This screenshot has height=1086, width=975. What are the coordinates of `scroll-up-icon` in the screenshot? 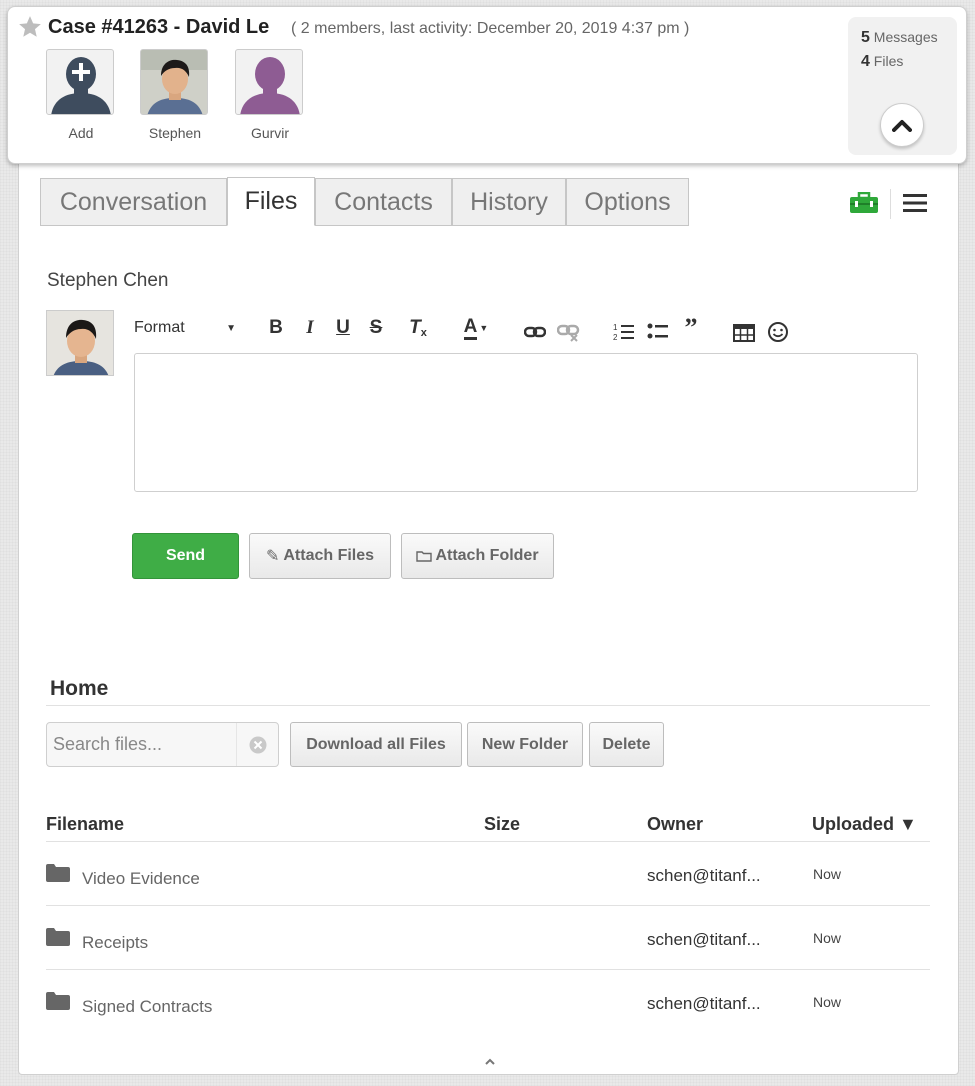 It's located at (490, 1061).